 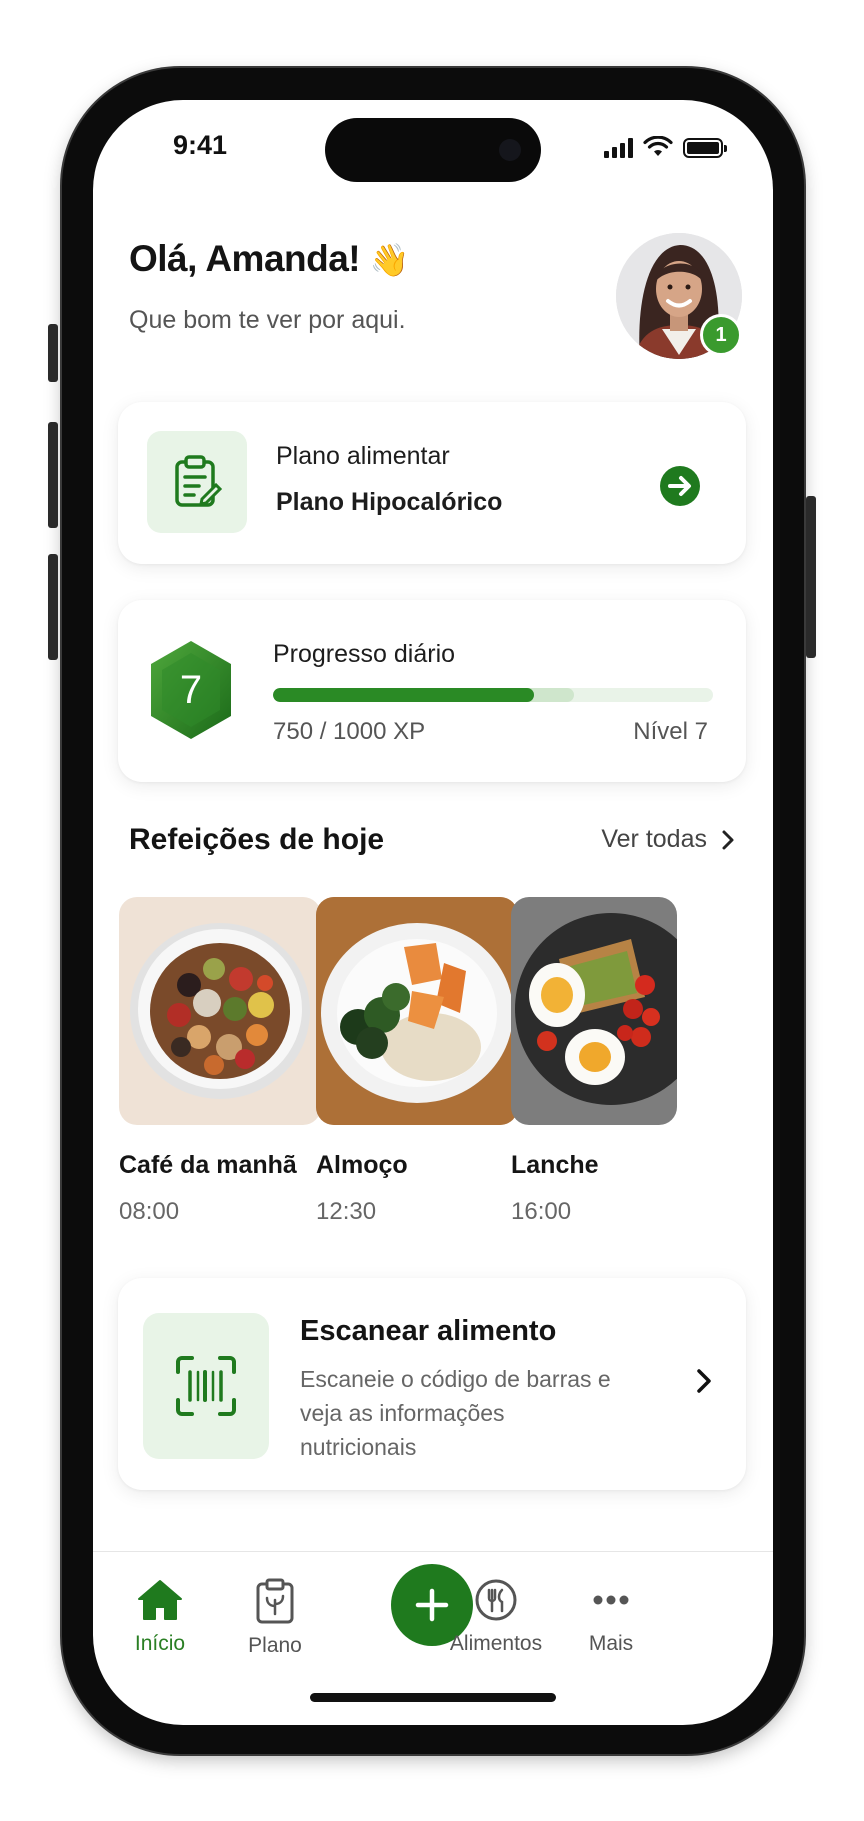 What do you see at coordinates (220, 1011) in the screenshot?
I see `breakfast-photo` at bounding box center [220, 1011].